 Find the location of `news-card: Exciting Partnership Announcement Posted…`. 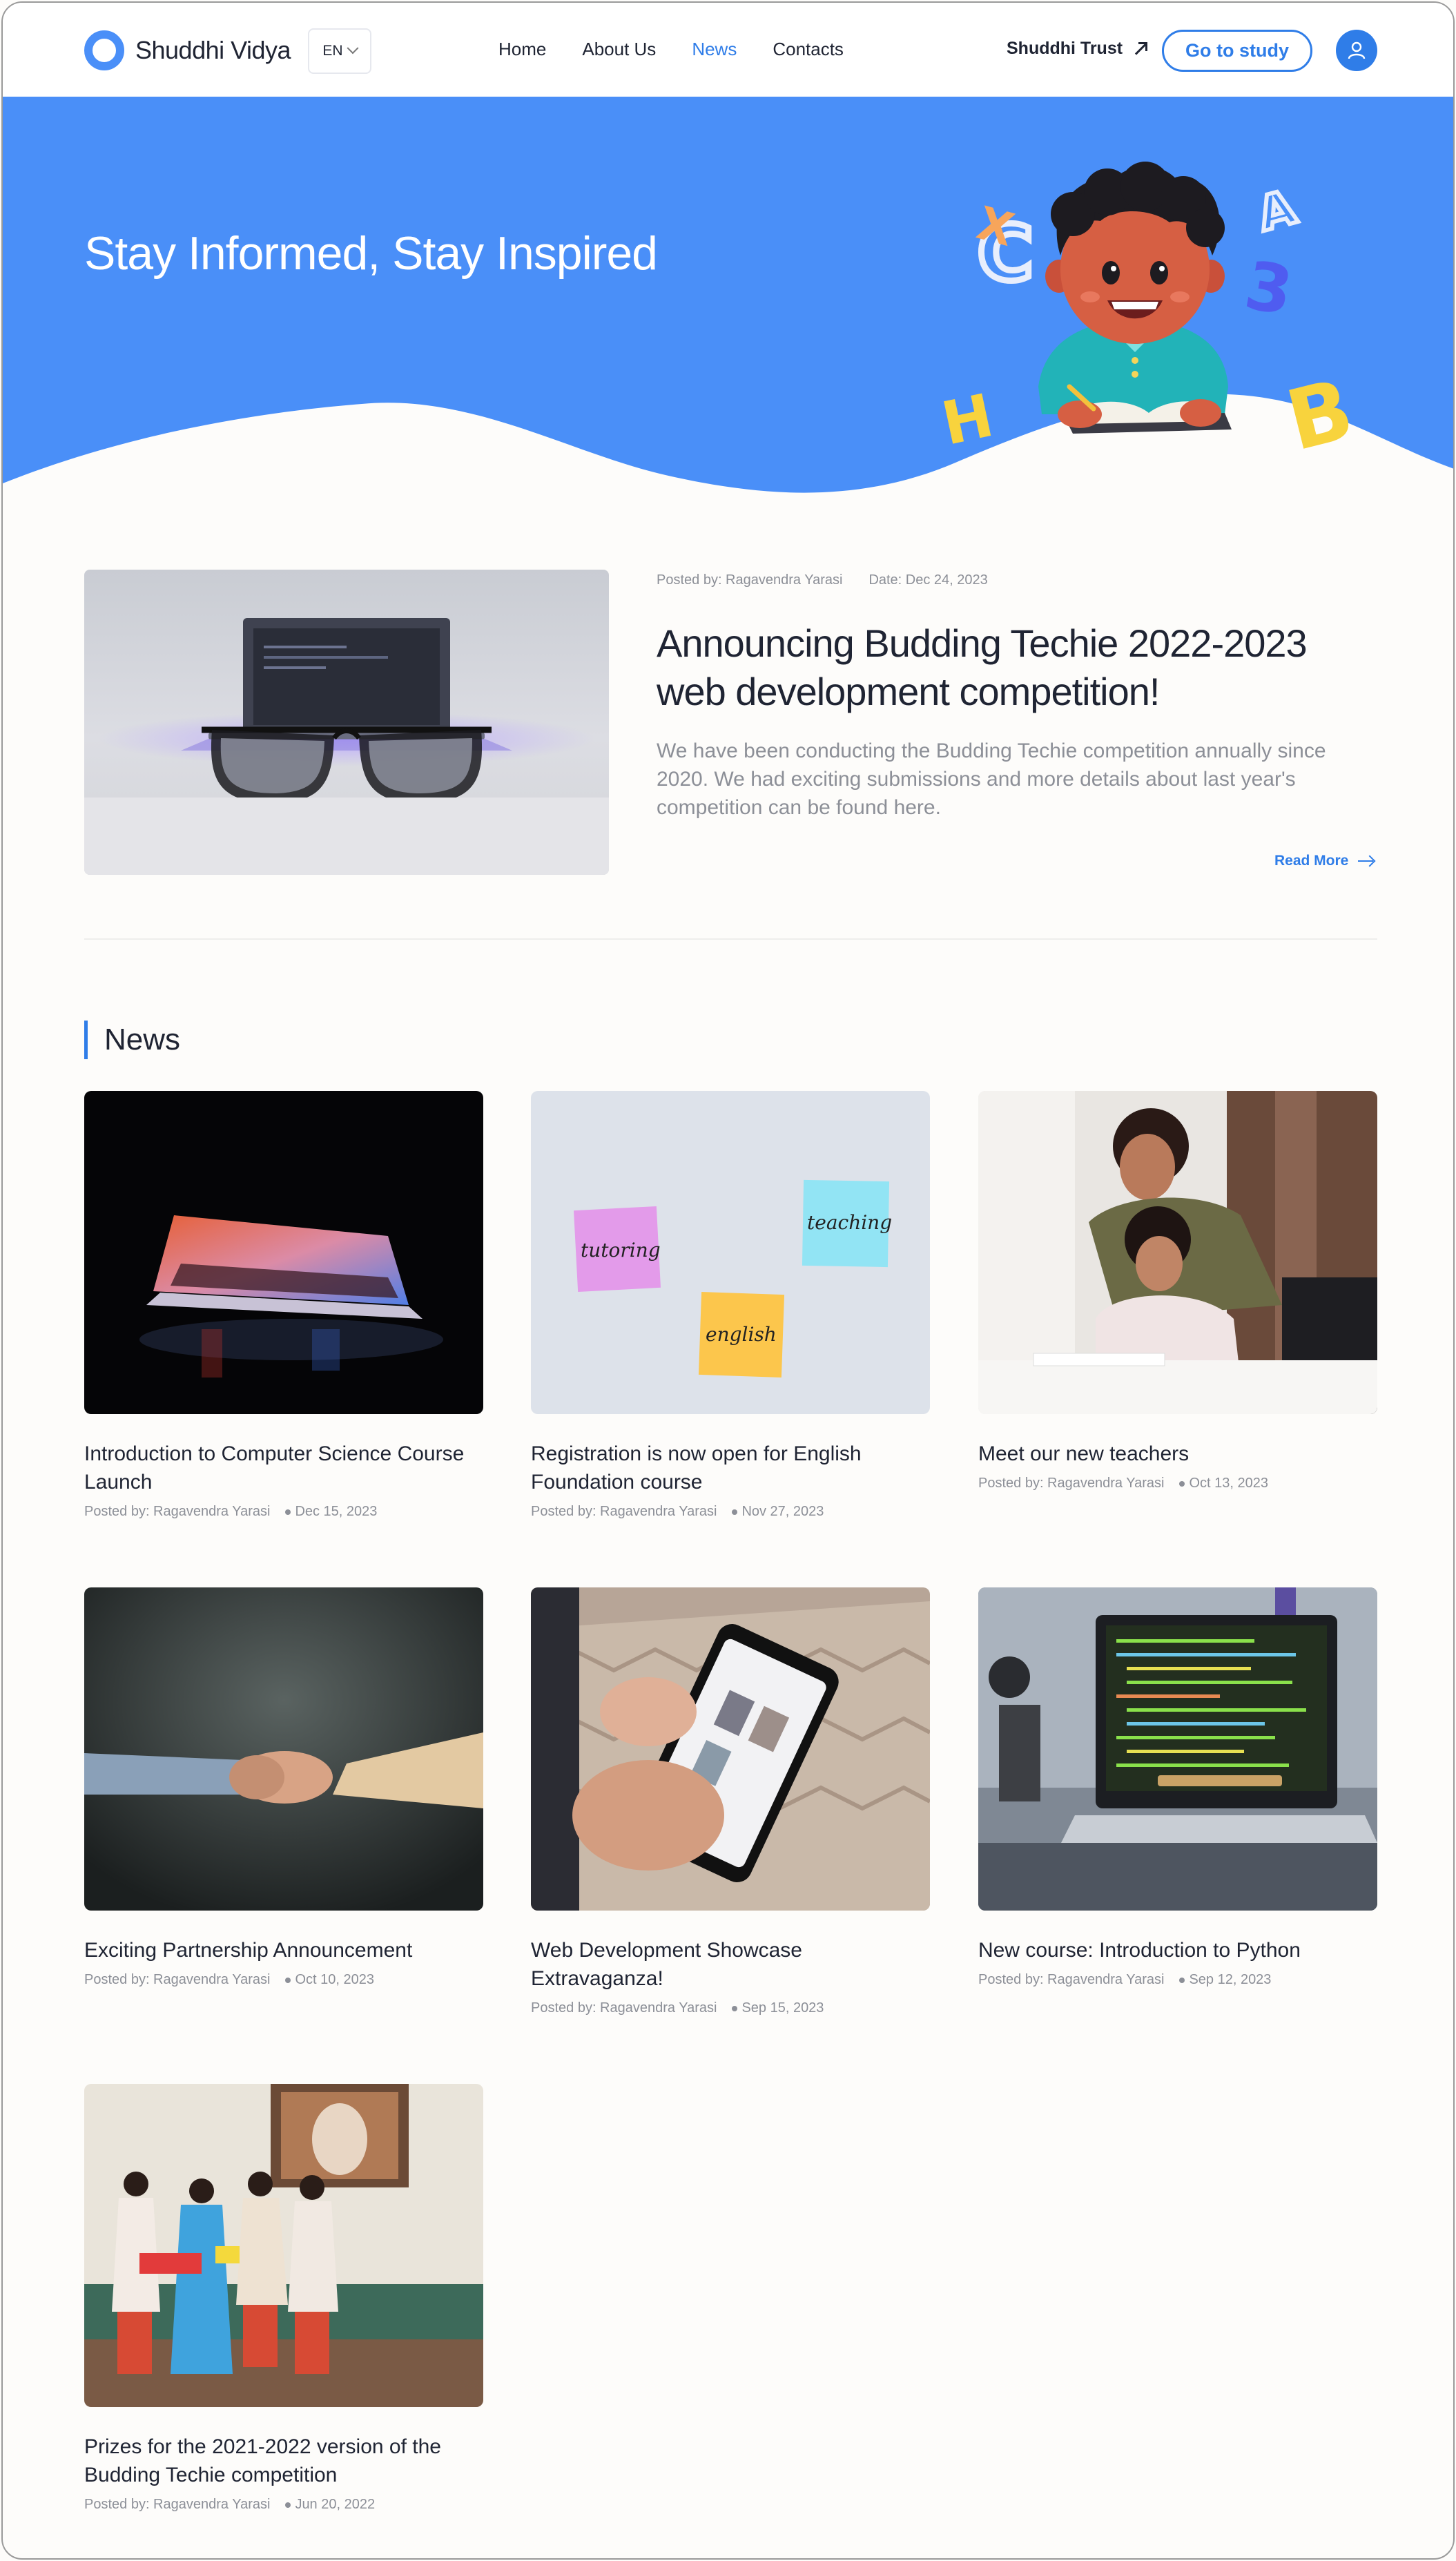

news-card: Exciting Partnership Announcement Posted… is located at coordinates (283, 1787).